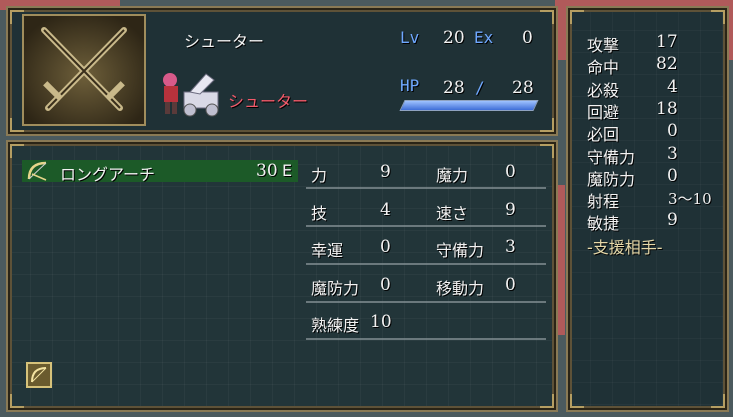  What do you see at coordinates (267, 171) in the screenshot?
I see `weapon-uses: 30` at bounding box center [267, 171].